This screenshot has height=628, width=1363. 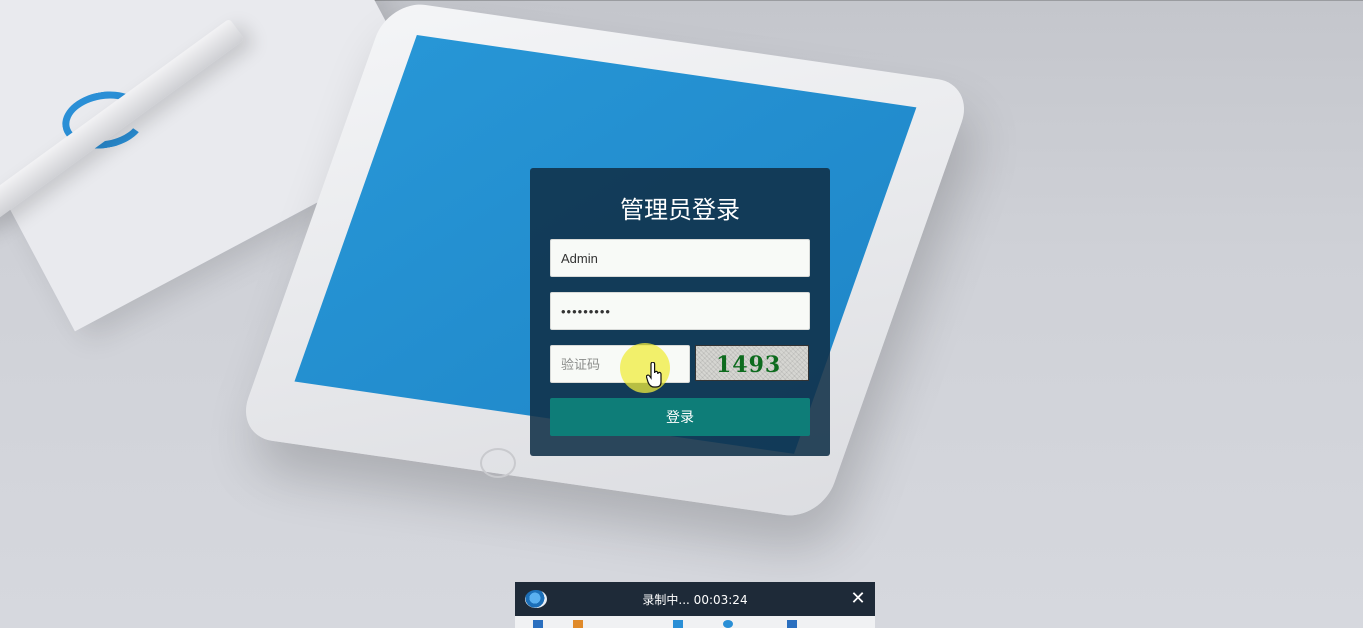 I want to click on page-title: 管理员登录, so click(x=680, y=210).